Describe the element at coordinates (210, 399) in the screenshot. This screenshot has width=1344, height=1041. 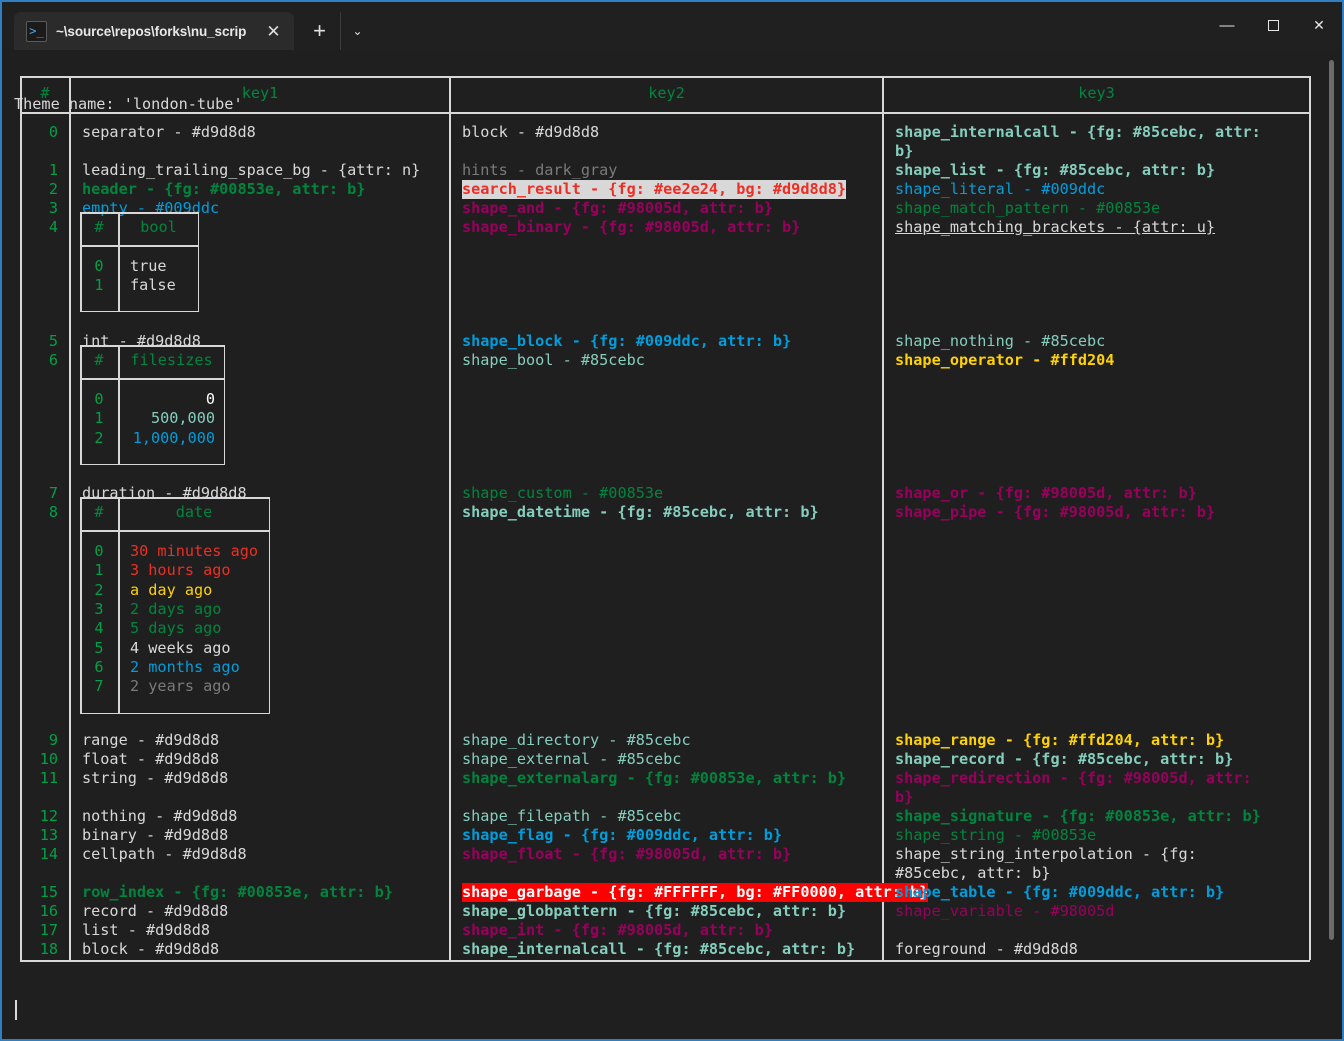
I see `subtable-row-value: 0` at that location.